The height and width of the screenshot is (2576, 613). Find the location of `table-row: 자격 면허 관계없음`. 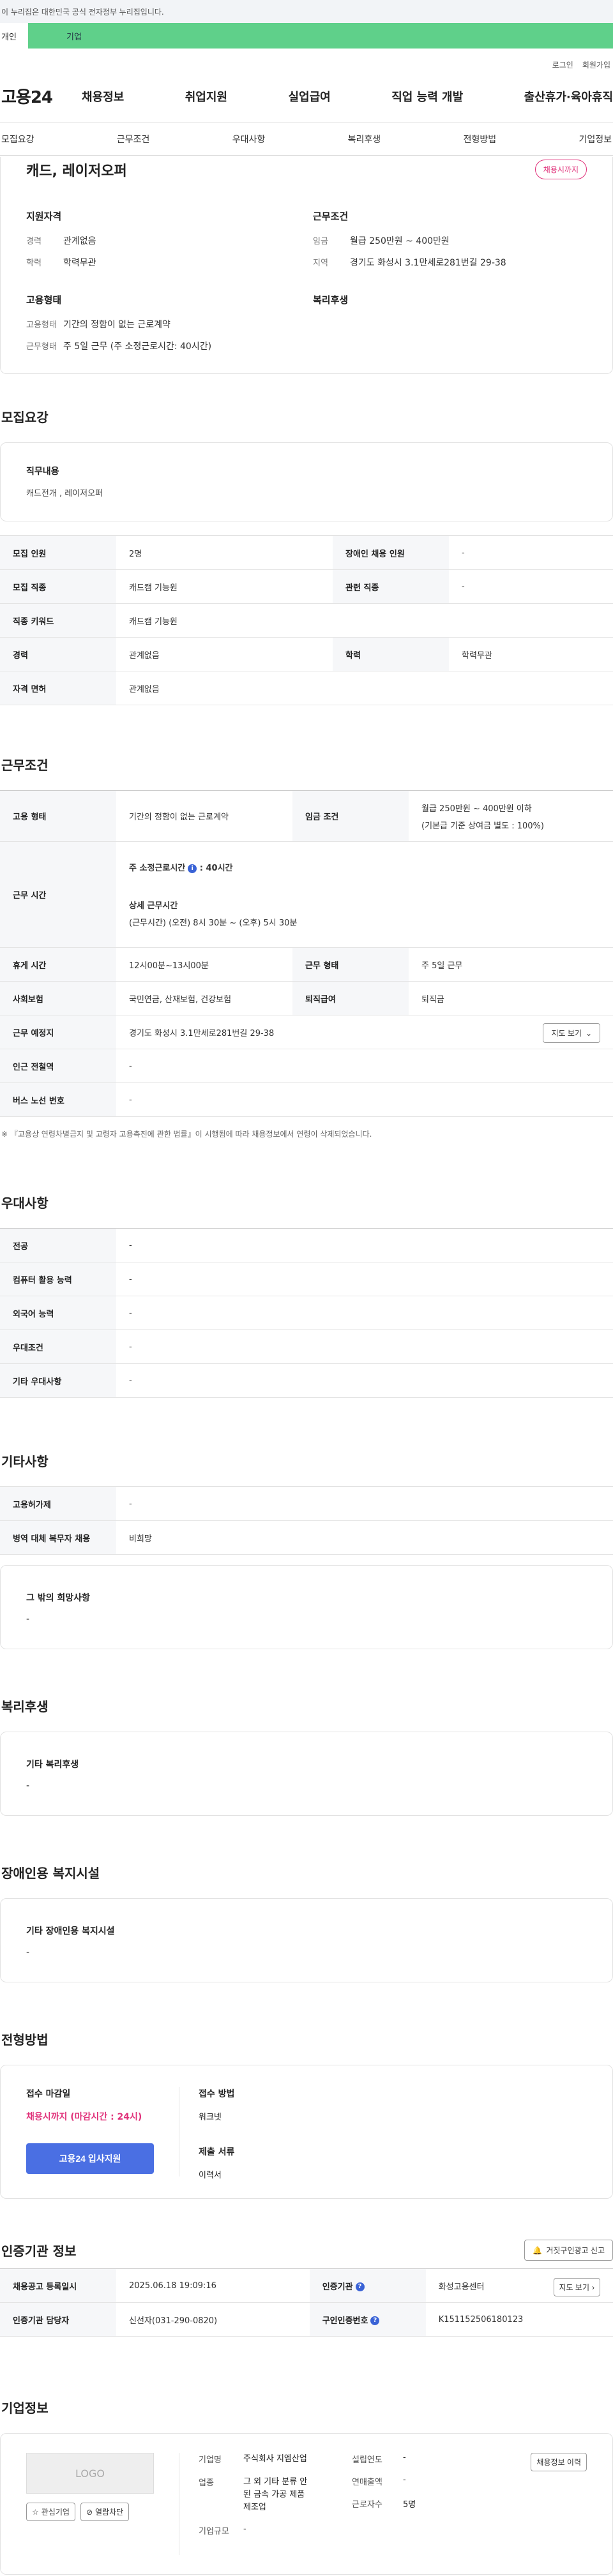

table-row: 자격 면허 관계없음 is located at coordinates (306, 688).